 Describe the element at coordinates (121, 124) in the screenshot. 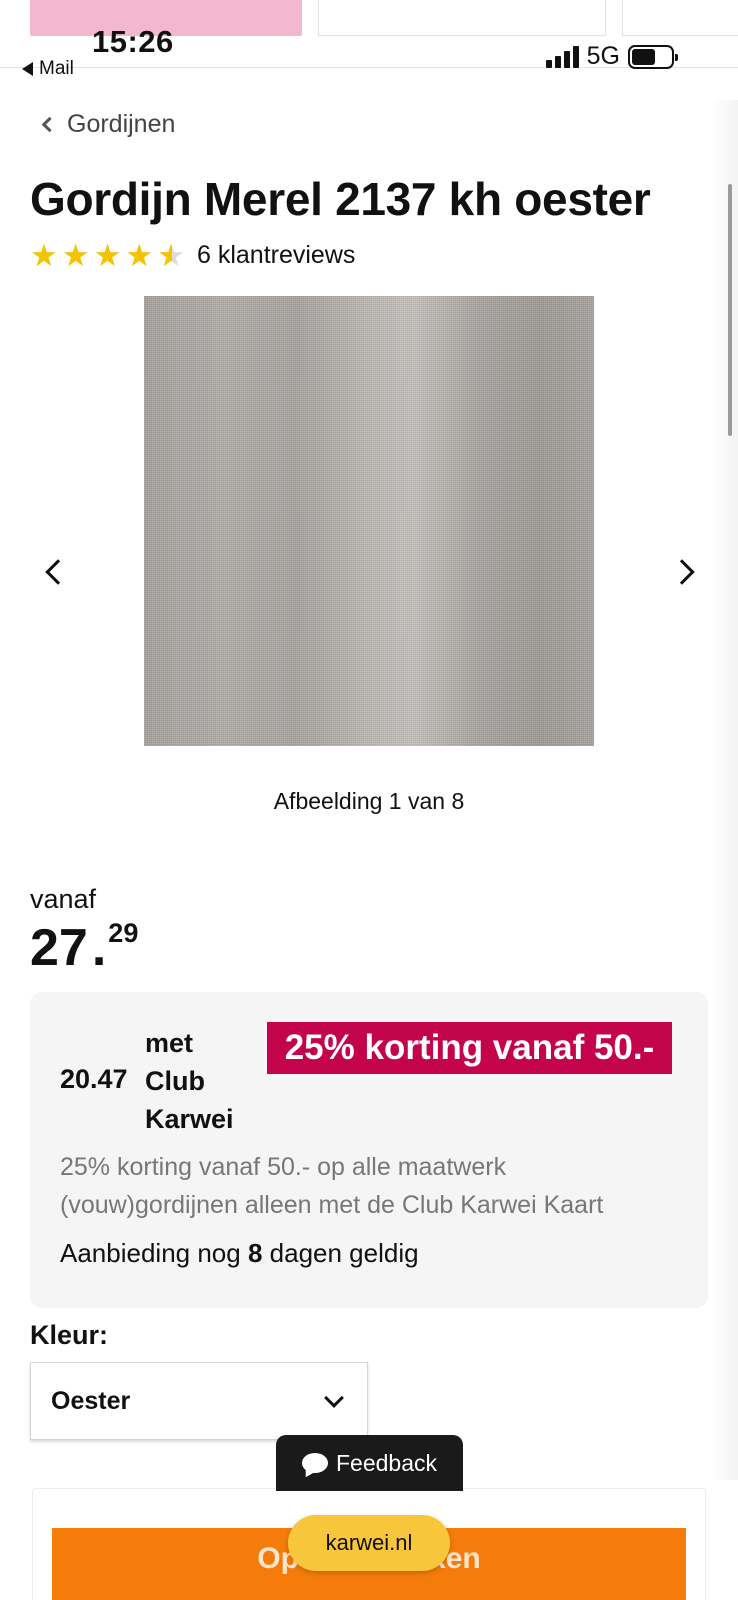

I see `breadcrumb-label: Gordijnen` at that location.